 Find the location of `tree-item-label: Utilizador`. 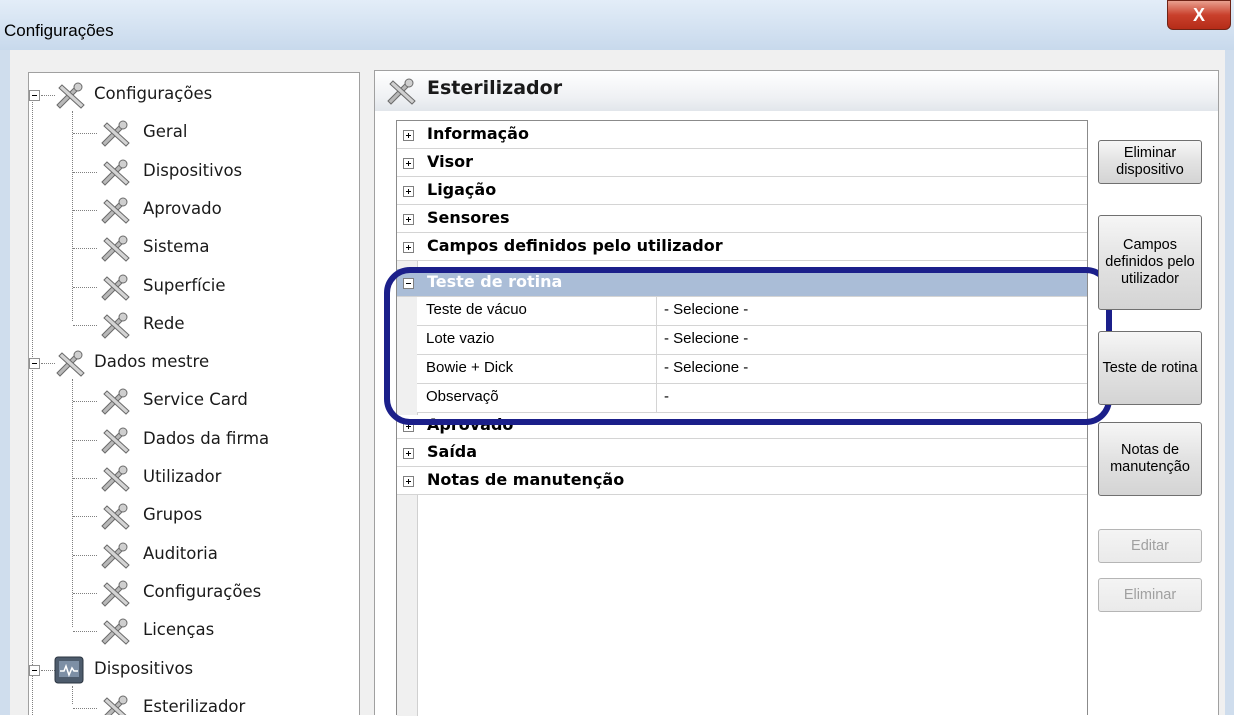

tree-item-label: Utilizador is located at coordinates (182, 476).